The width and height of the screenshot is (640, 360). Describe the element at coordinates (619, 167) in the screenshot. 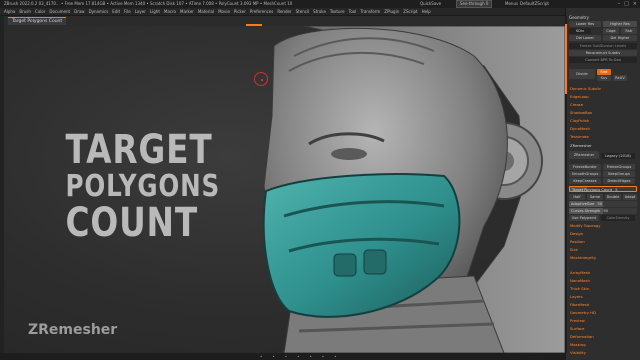

I see `freeze-groups-button: FreezeGroups` at that location.